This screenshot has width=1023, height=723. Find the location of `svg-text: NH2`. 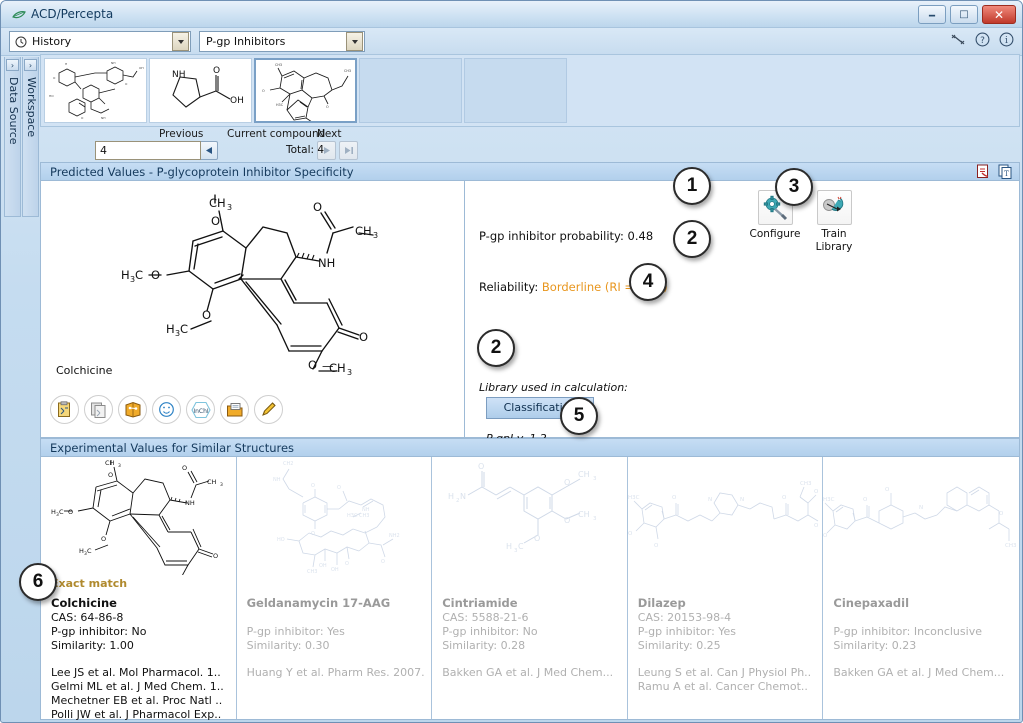

svg-text: NH2 is located at coordinates (394, 536).